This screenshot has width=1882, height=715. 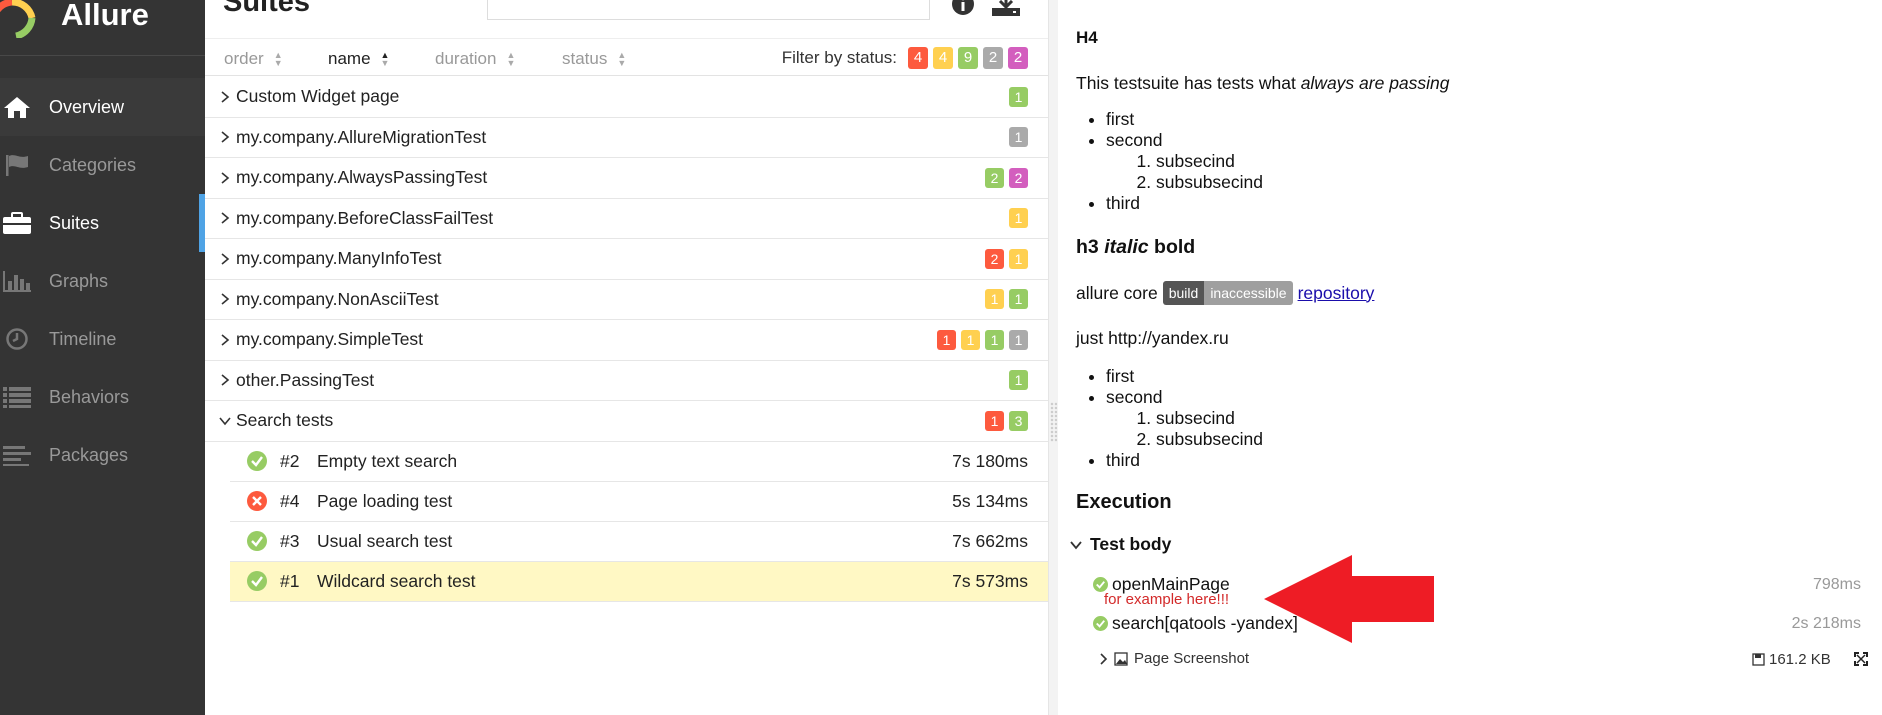 What do you see at coordinates (1248, 293) in the screenshot?
I see `shield-right: inaccessible` at bounding box center [1248, 293].